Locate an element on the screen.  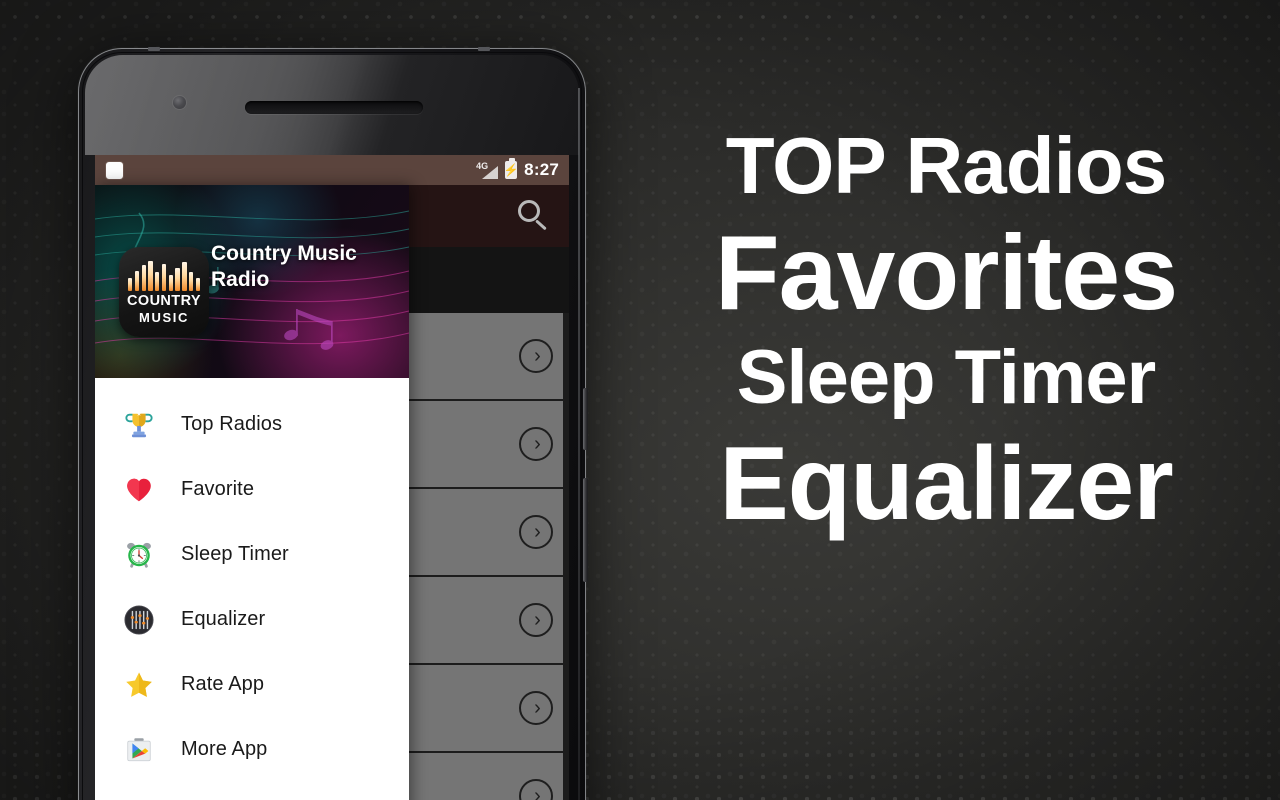
search-icon is located at coordinates (534, 216).